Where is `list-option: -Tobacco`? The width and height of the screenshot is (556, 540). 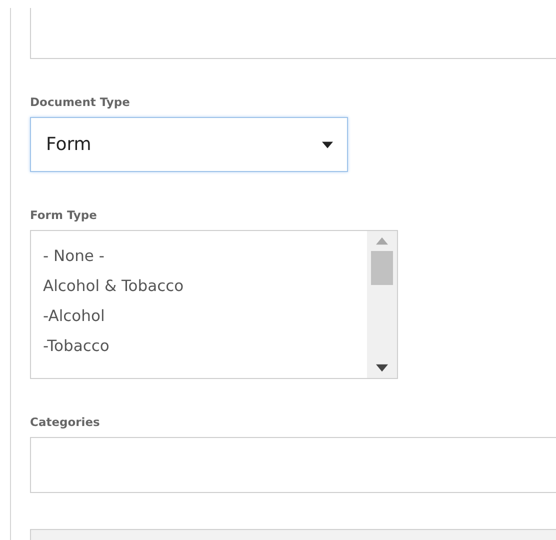 list-option: -Tobacco is located at coordinates (205, 346).